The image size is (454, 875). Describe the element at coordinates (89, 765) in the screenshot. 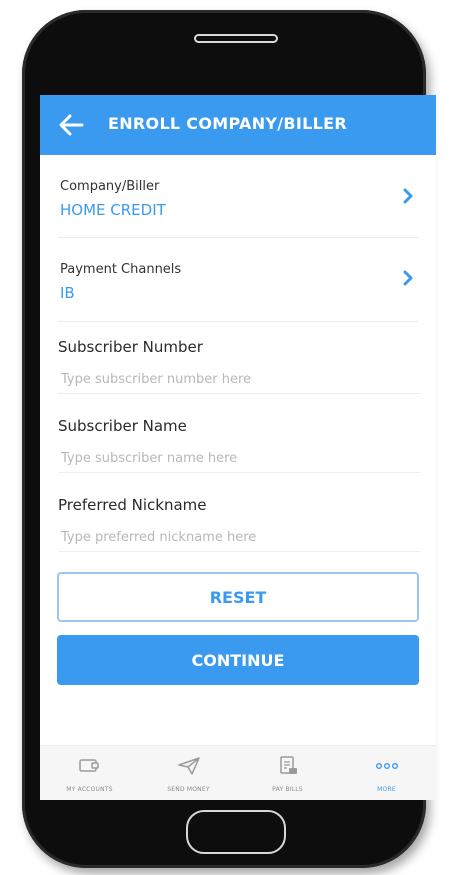

I see `wallet-icon` at that location.